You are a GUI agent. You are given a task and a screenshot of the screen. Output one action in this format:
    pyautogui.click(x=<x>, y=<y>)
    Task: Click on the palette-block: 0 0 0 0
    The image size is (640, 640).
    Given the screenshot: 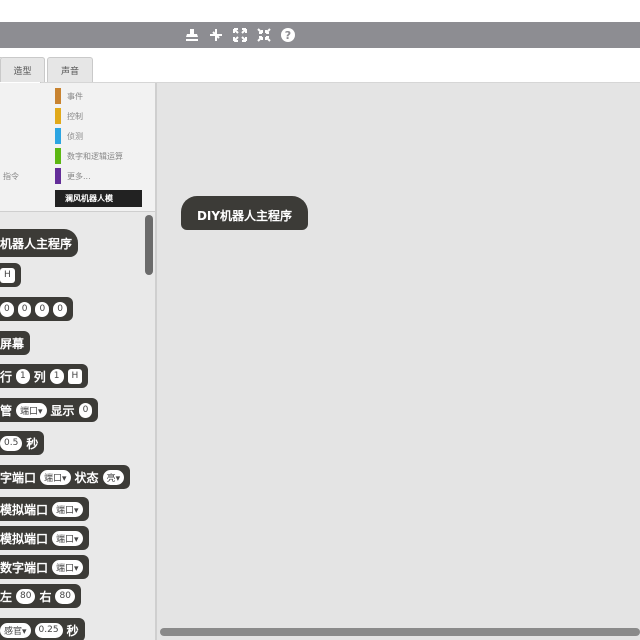 What is the action you would take?
    pyautogui.click(x=36, y=309)
    